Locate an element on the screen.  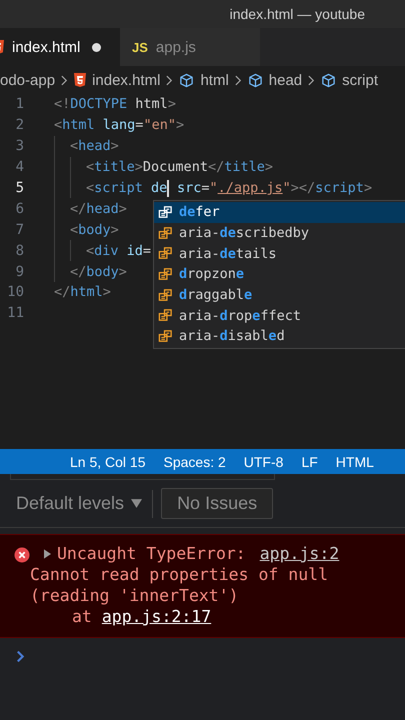
code-token: "en" is located at coordinates (159, 125).